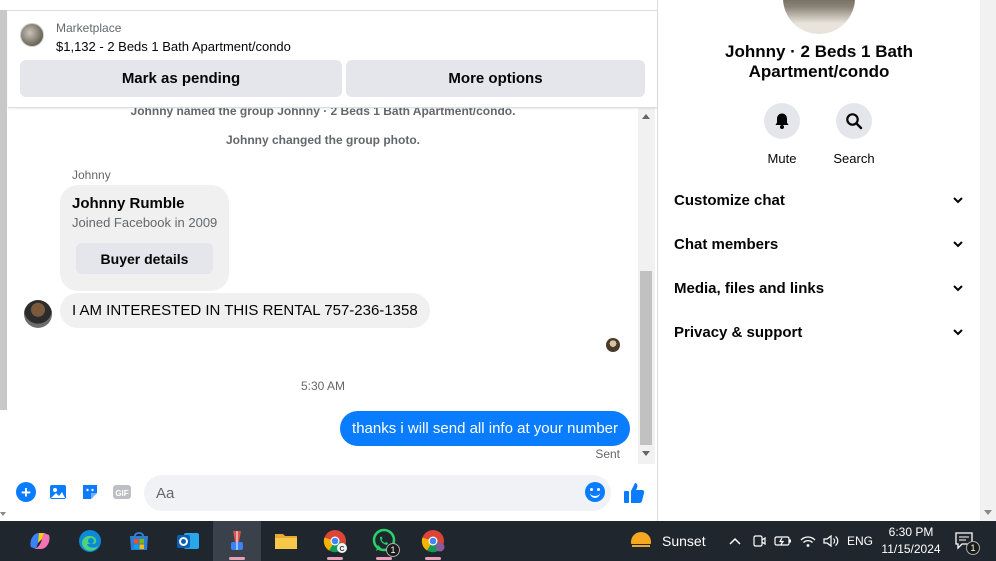  I want to click on chrome-icon, so click(433, 541).